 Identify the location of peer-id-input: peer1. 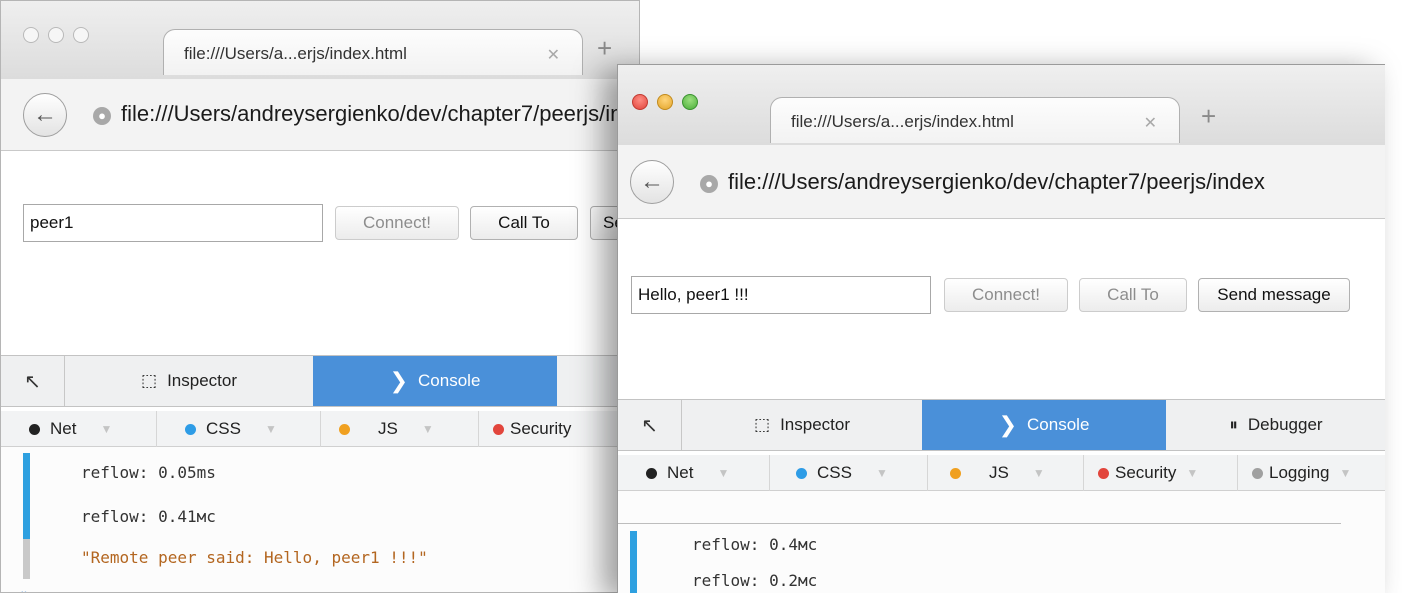
(173, 223).